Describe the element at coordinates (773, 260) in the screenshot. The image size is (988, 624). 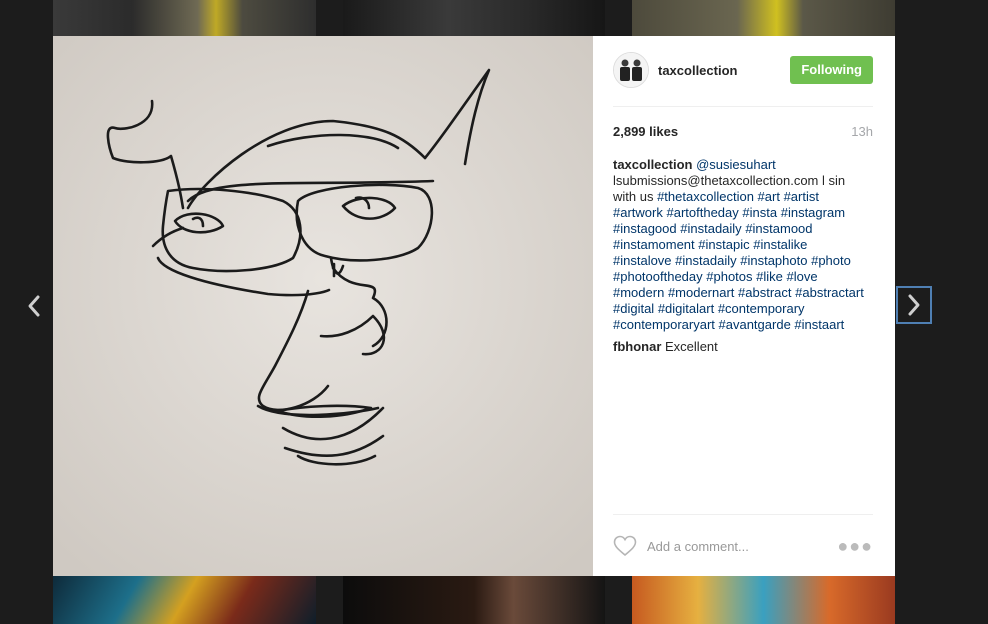
I see `hashtag-link: #instaphoto` at that location.